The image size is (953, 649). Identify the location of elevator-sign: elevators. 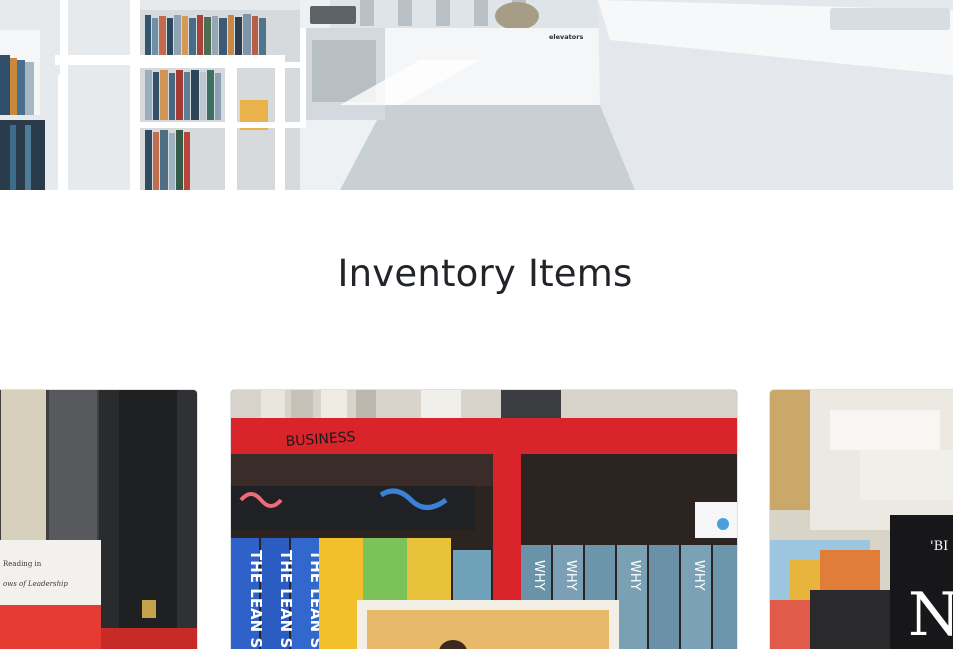
(566, 37).